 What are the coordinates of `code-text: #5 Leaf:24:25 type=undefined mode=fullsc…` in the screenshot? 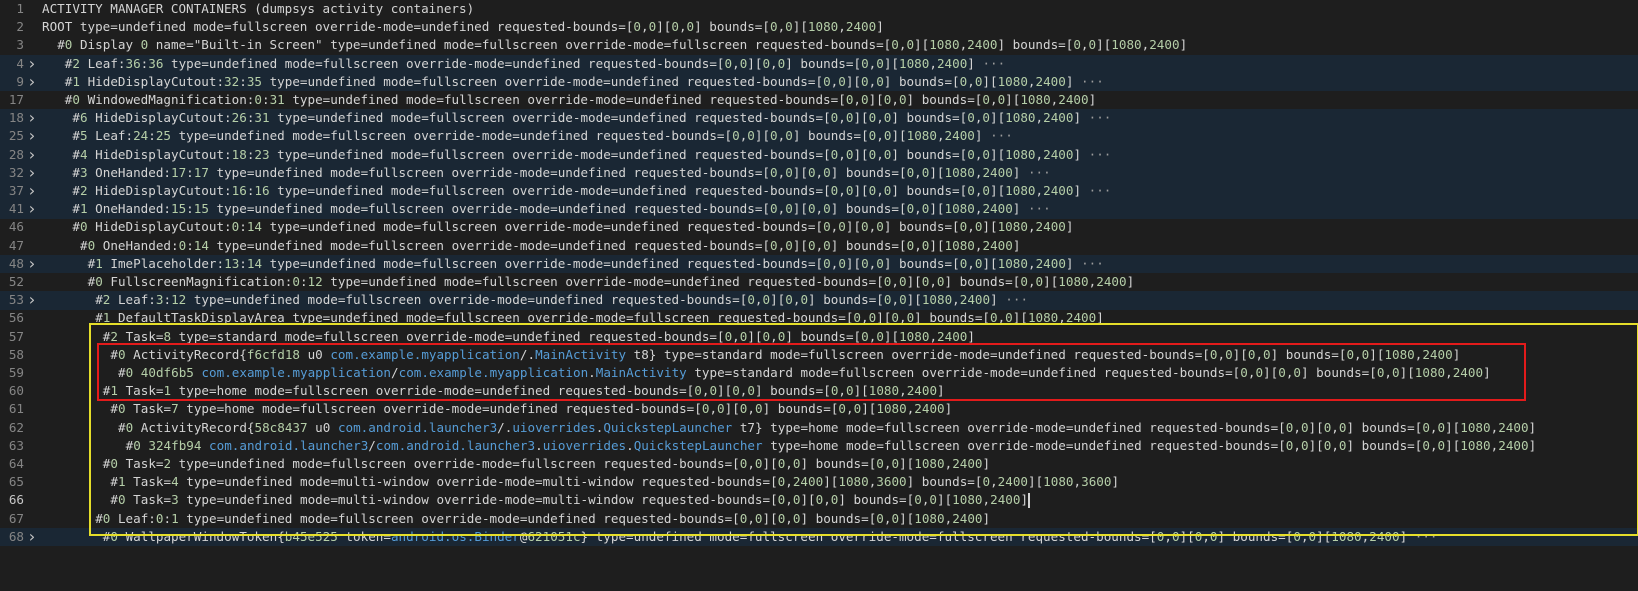 It's located at (542, 136).